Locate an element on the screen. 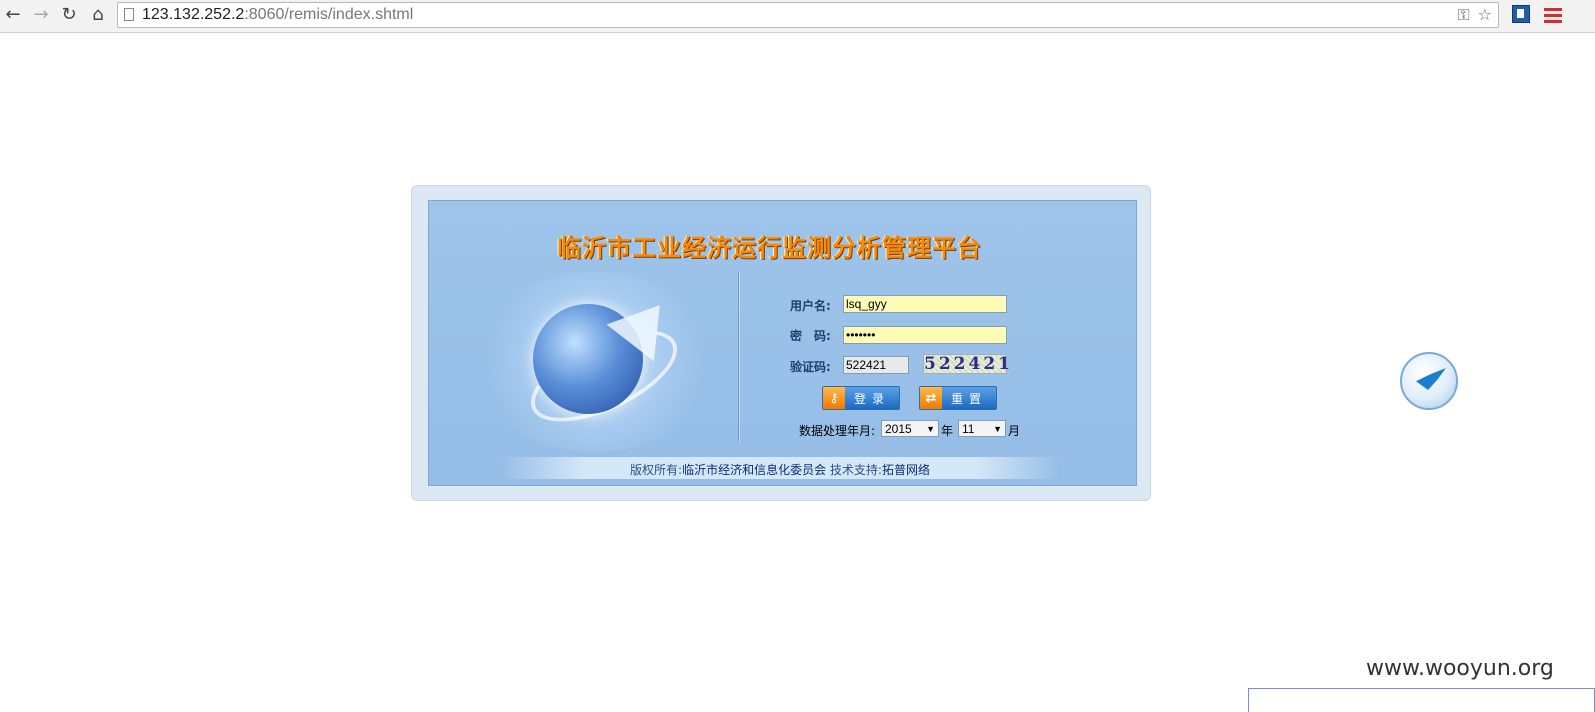  address-bar: 123.132.252.2:8060/remis/index.shtml ⚿ ☆ is located at coordinates (808, 15).